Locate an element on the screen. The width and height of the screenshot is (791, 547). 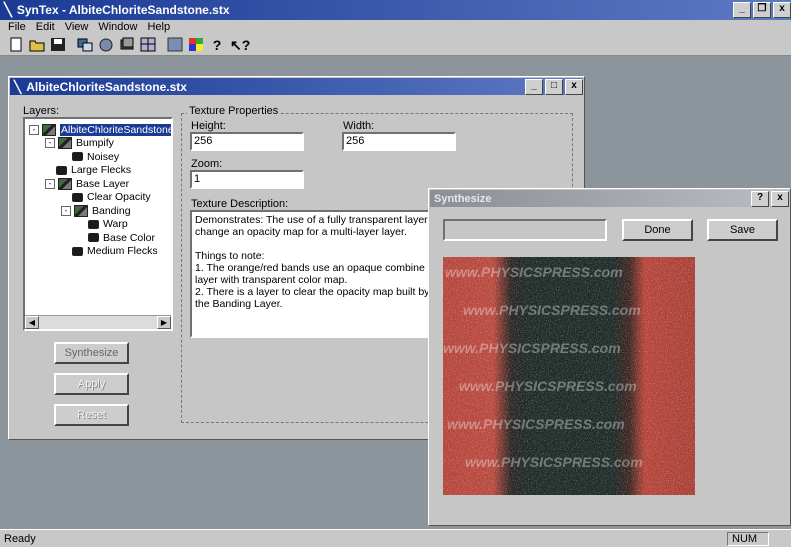
palette-tool-icon is located at coordinates (196, 44).